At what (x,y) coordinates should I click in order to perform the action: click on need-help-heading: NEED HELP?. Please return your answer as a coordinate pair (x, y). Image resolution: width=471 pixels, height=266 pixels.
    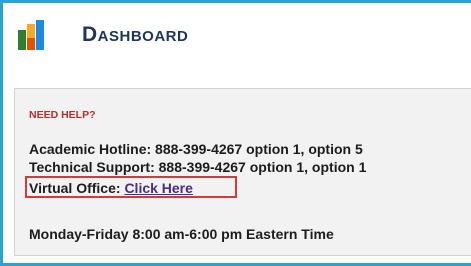
    Looking at the image, I should click on (62, 115).